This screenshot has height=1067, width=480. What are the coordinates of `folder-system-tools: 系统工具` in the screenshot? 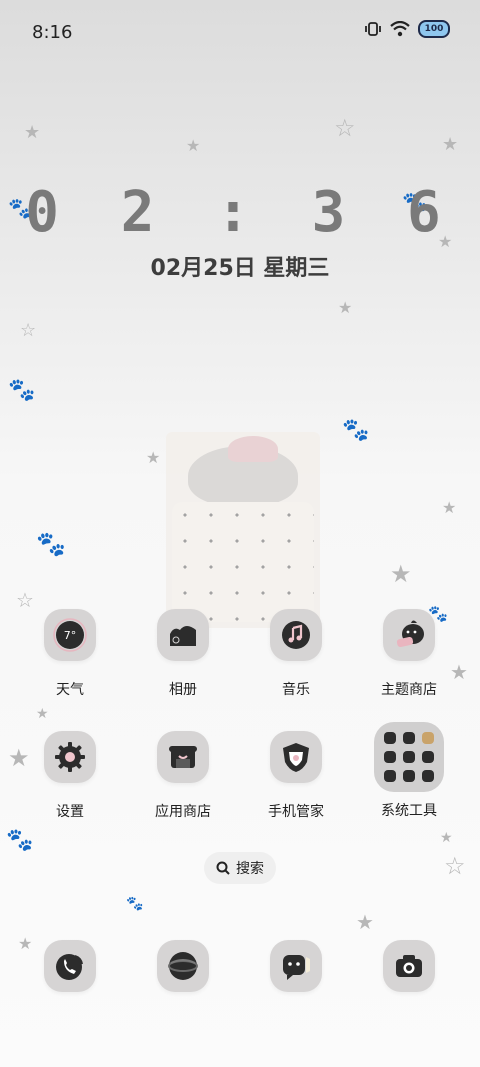 It's located at (409, 771).